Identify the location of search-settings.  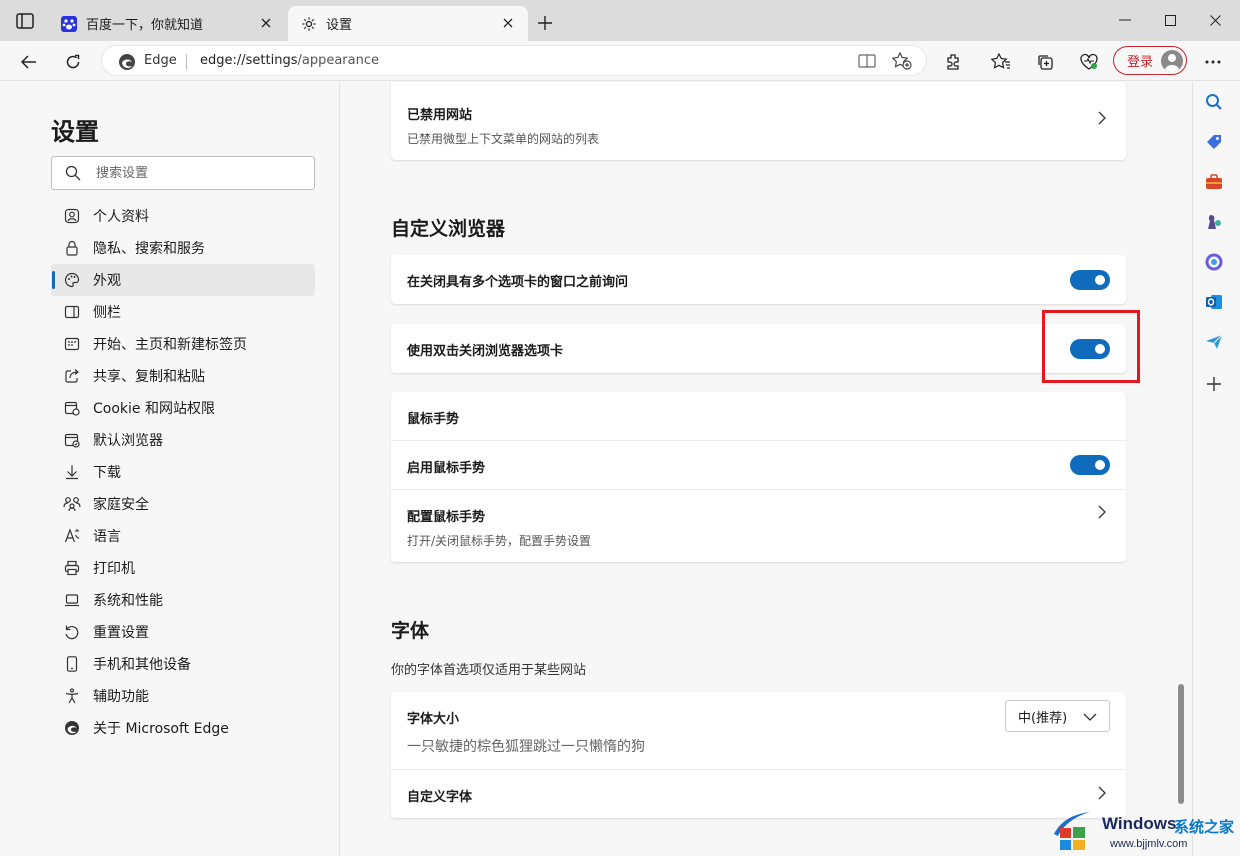
(183, 173).